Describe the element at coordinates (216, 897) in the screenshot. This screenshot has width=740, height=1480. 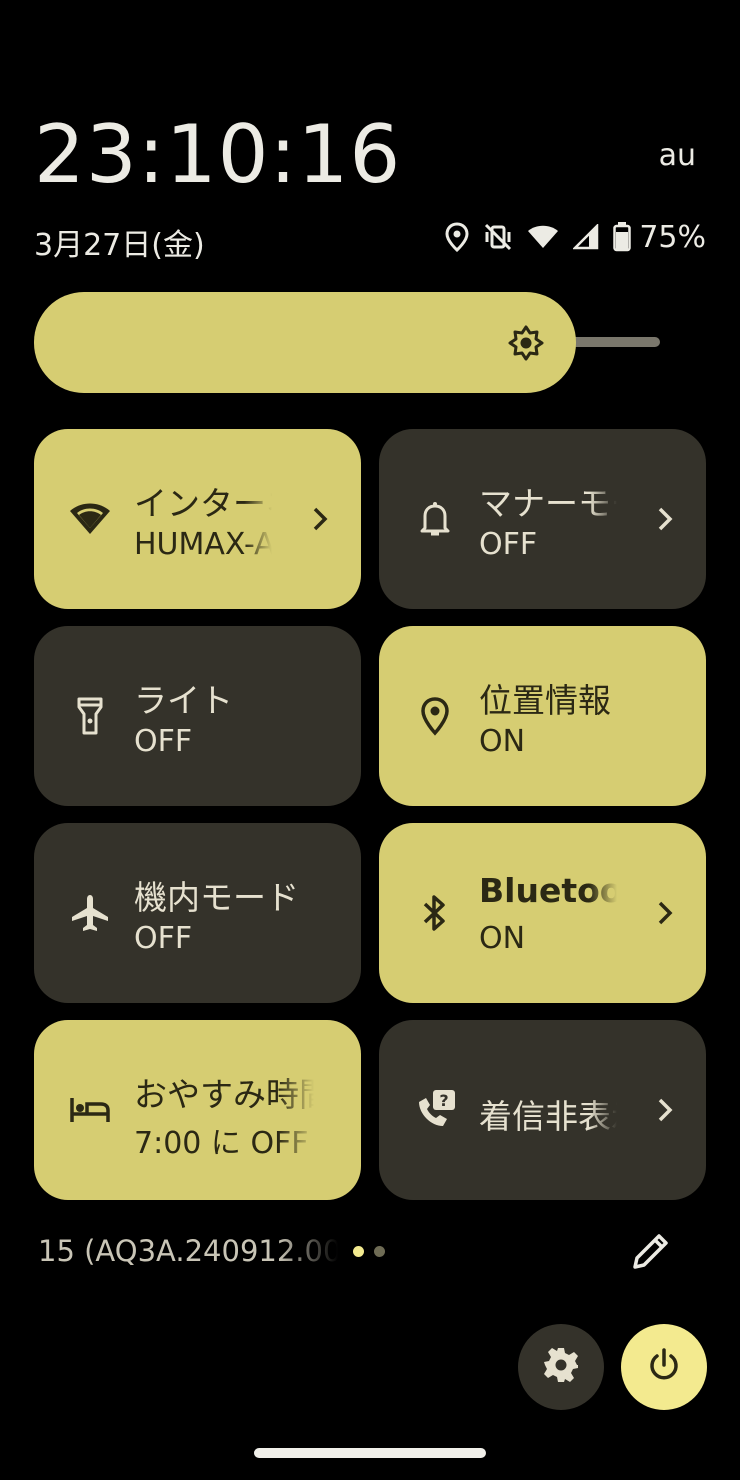
I see `tile-airplane-title: 機内モード` at that location.